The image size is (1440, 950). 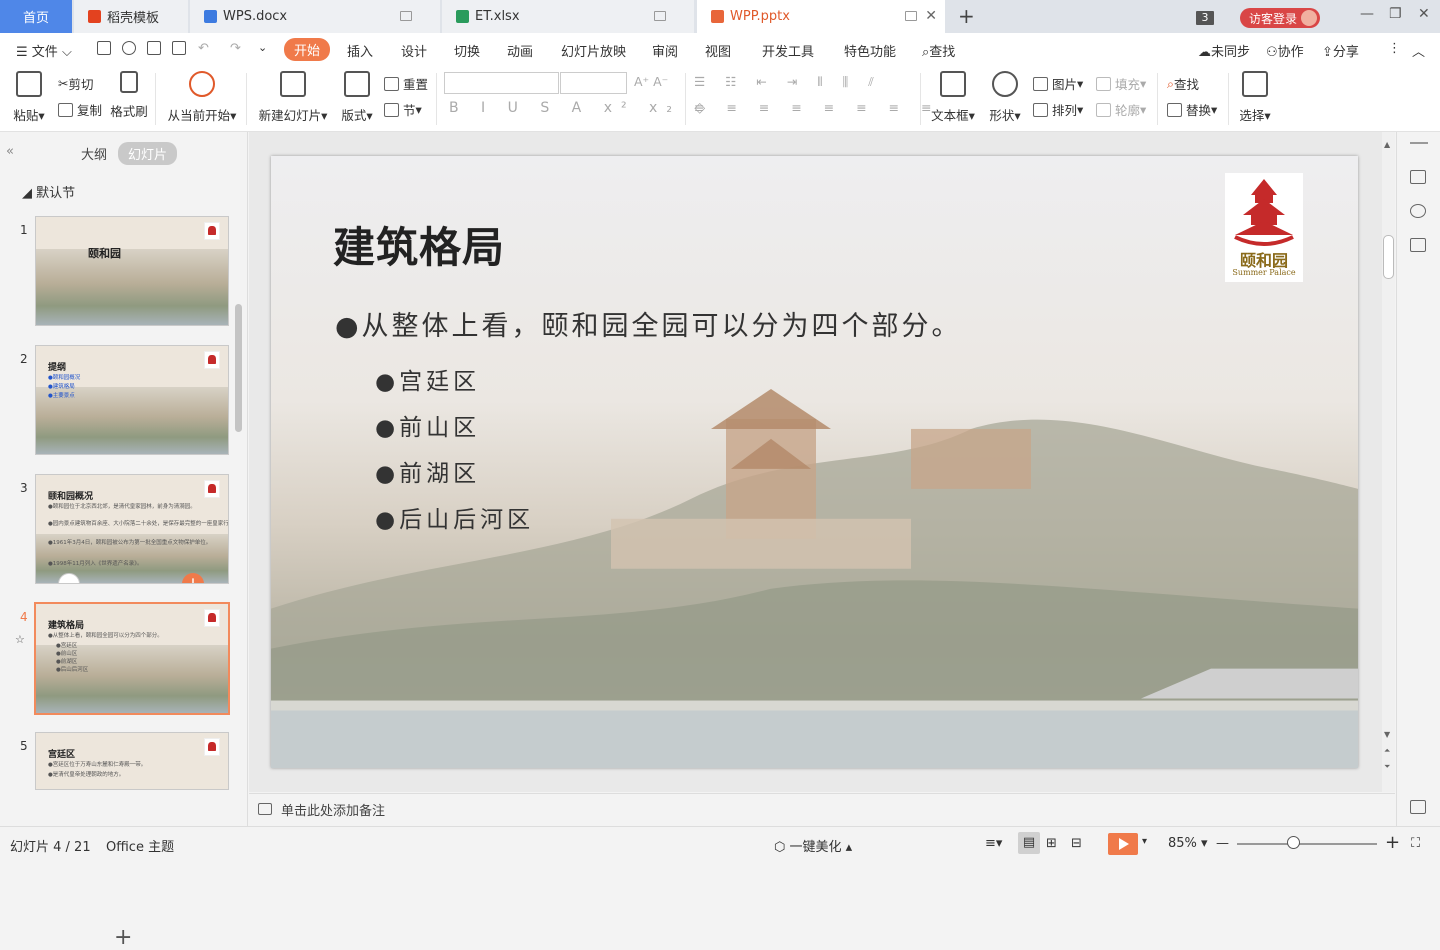 What do you see at coordinates (132, 400) in the screenshot?
I see `slide-thumb-2: 提纲 ●颐和园概况 ●建筑格局 ●主要景点` at bounding box center [132, 400].